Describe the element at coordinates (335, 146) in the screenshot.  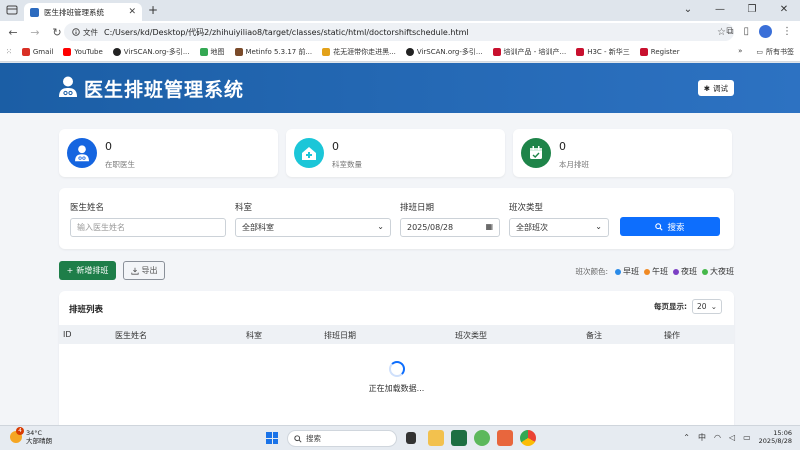
I see `stat-value: 0` at that location.